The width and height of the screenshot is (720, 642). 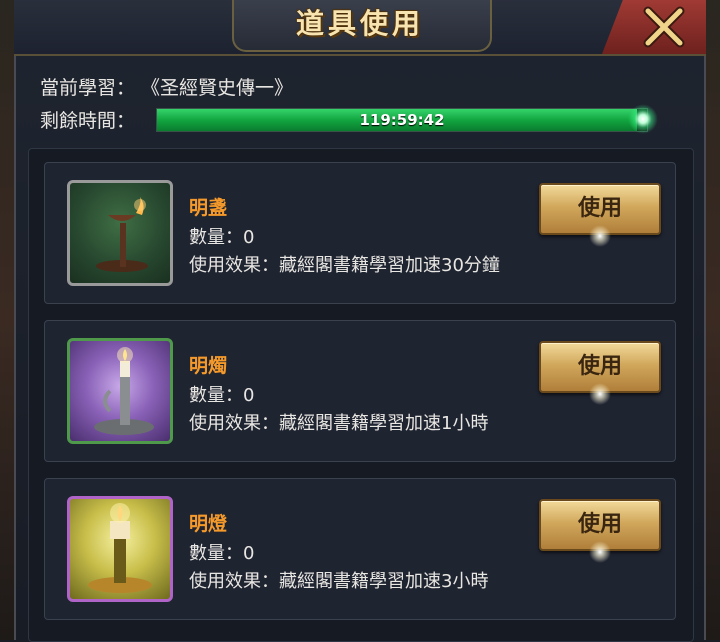 I want to click on item-name: 明燈, so click(x=208, y=524).